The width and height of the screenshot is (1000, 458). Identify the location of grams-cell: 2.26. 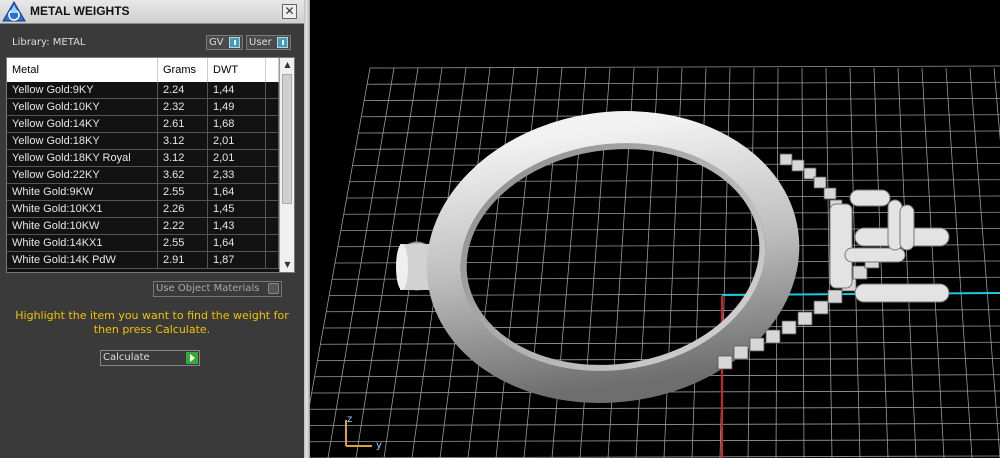
(183, 209).